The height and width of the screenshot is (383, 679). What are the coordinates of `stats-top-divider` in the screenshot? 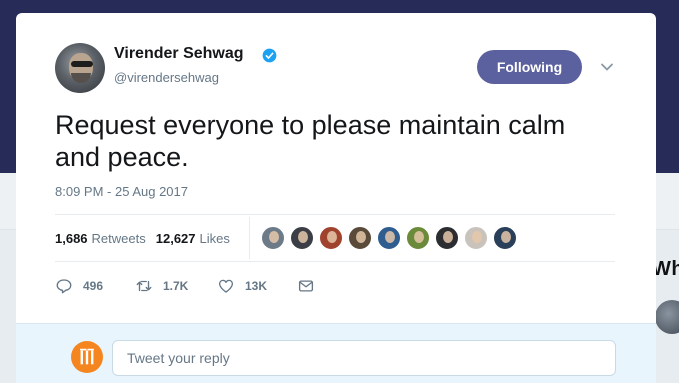 It's located at (335, 214).